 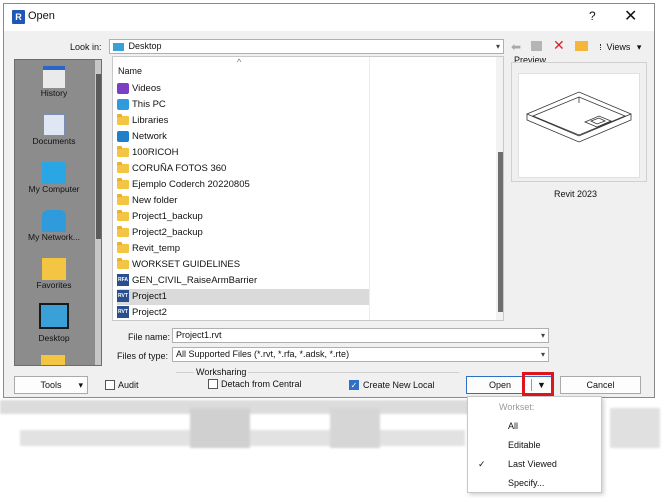 I want to click on create-new-local-checkbox: ✓, so click(x=354, y=385).